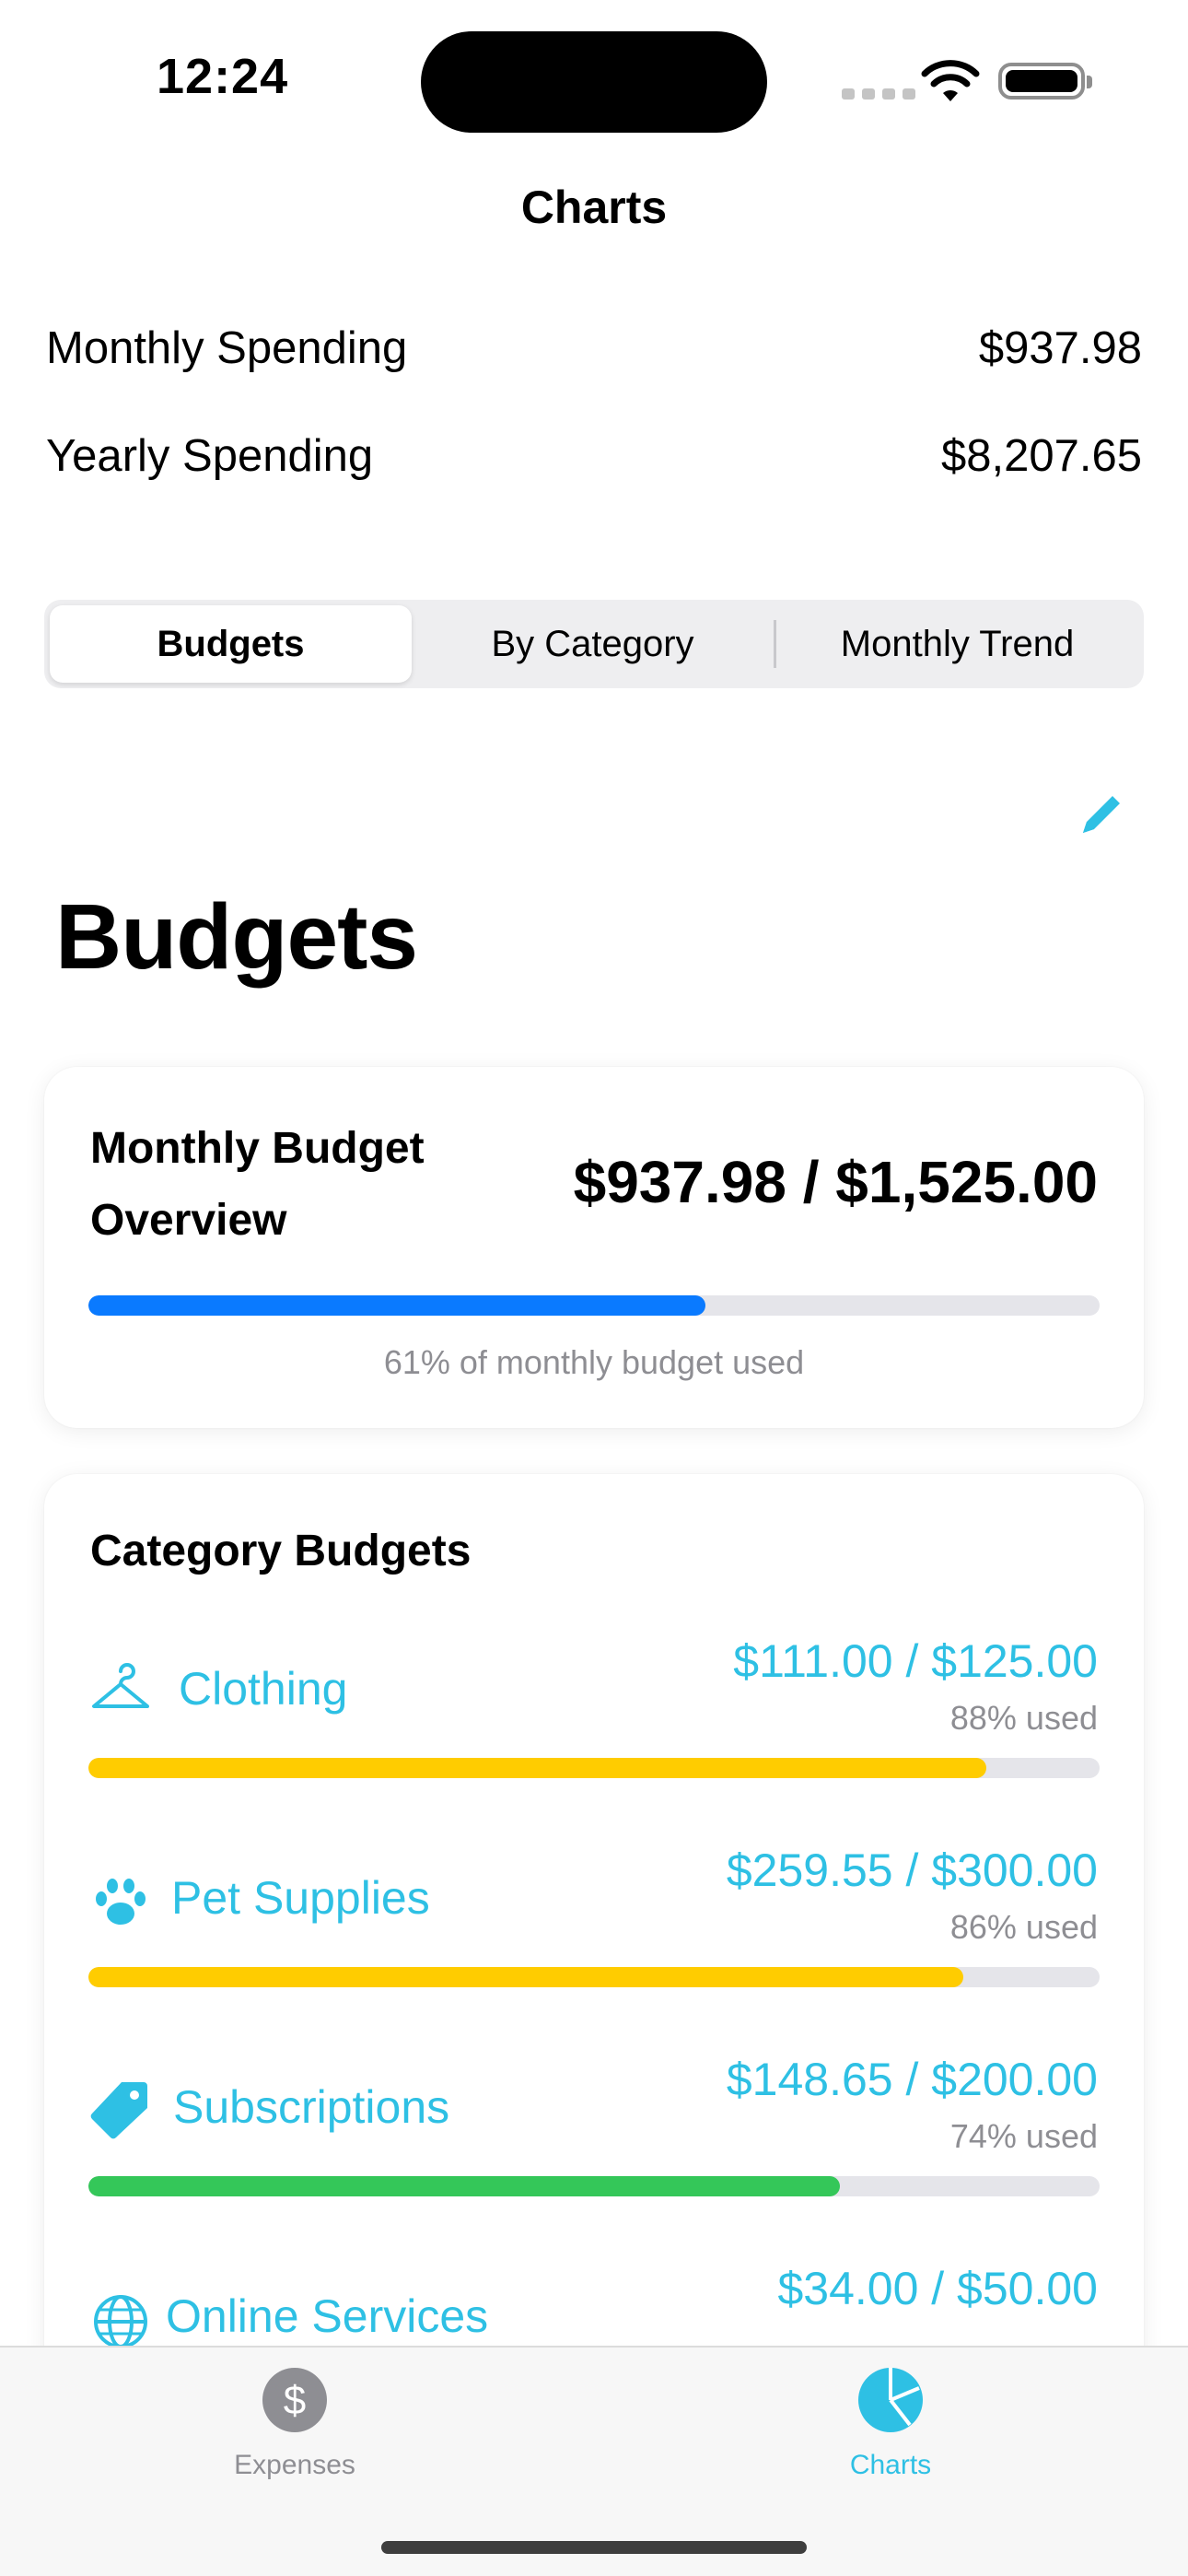  Describe the element at coordinates (878, 94) in the screenshot. I see `cellular-signal-icon` at that location.